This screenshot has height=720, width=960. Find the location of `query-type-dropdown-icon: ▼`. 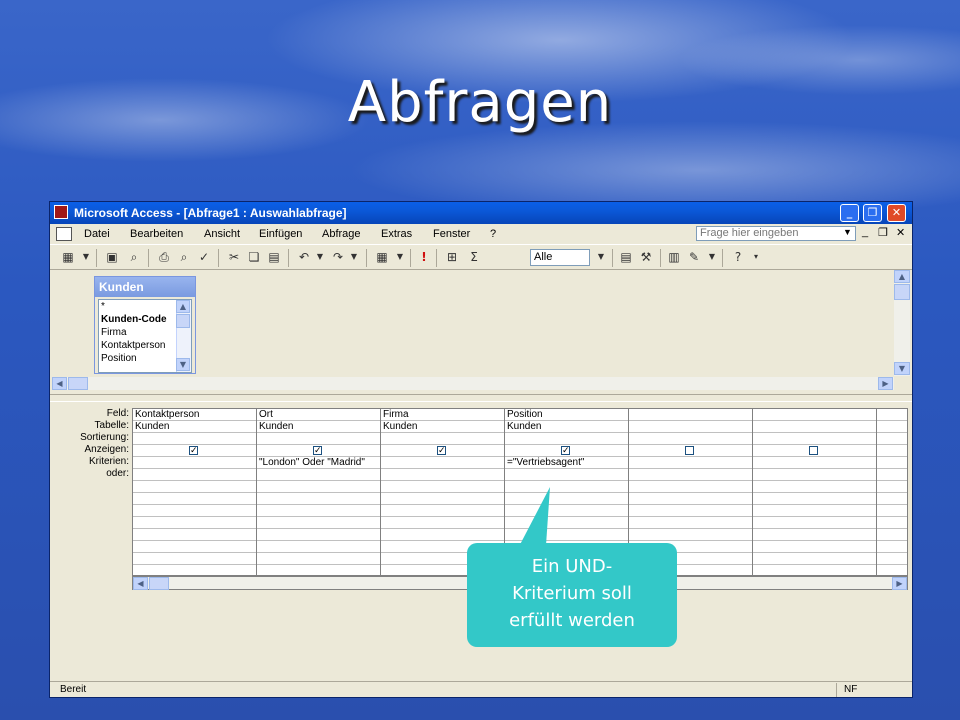

query-type-dropdown-icon: ▼ is located at coordinates (400, 257).